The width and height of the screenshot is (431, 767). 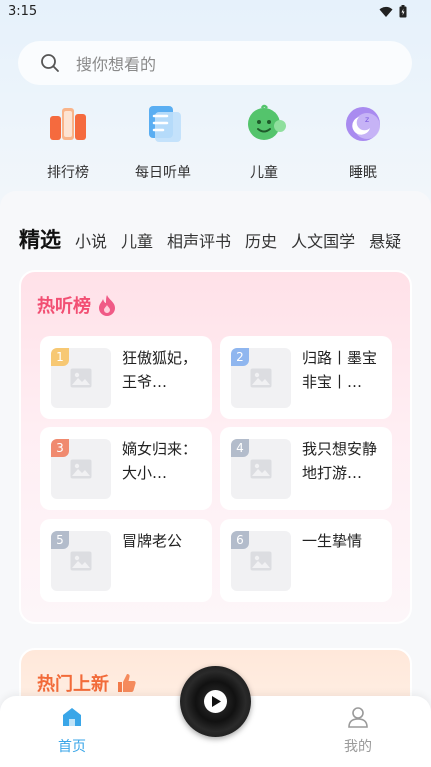 I want to click on search-bar: 搜你想看的, so click(x=215, y=63).